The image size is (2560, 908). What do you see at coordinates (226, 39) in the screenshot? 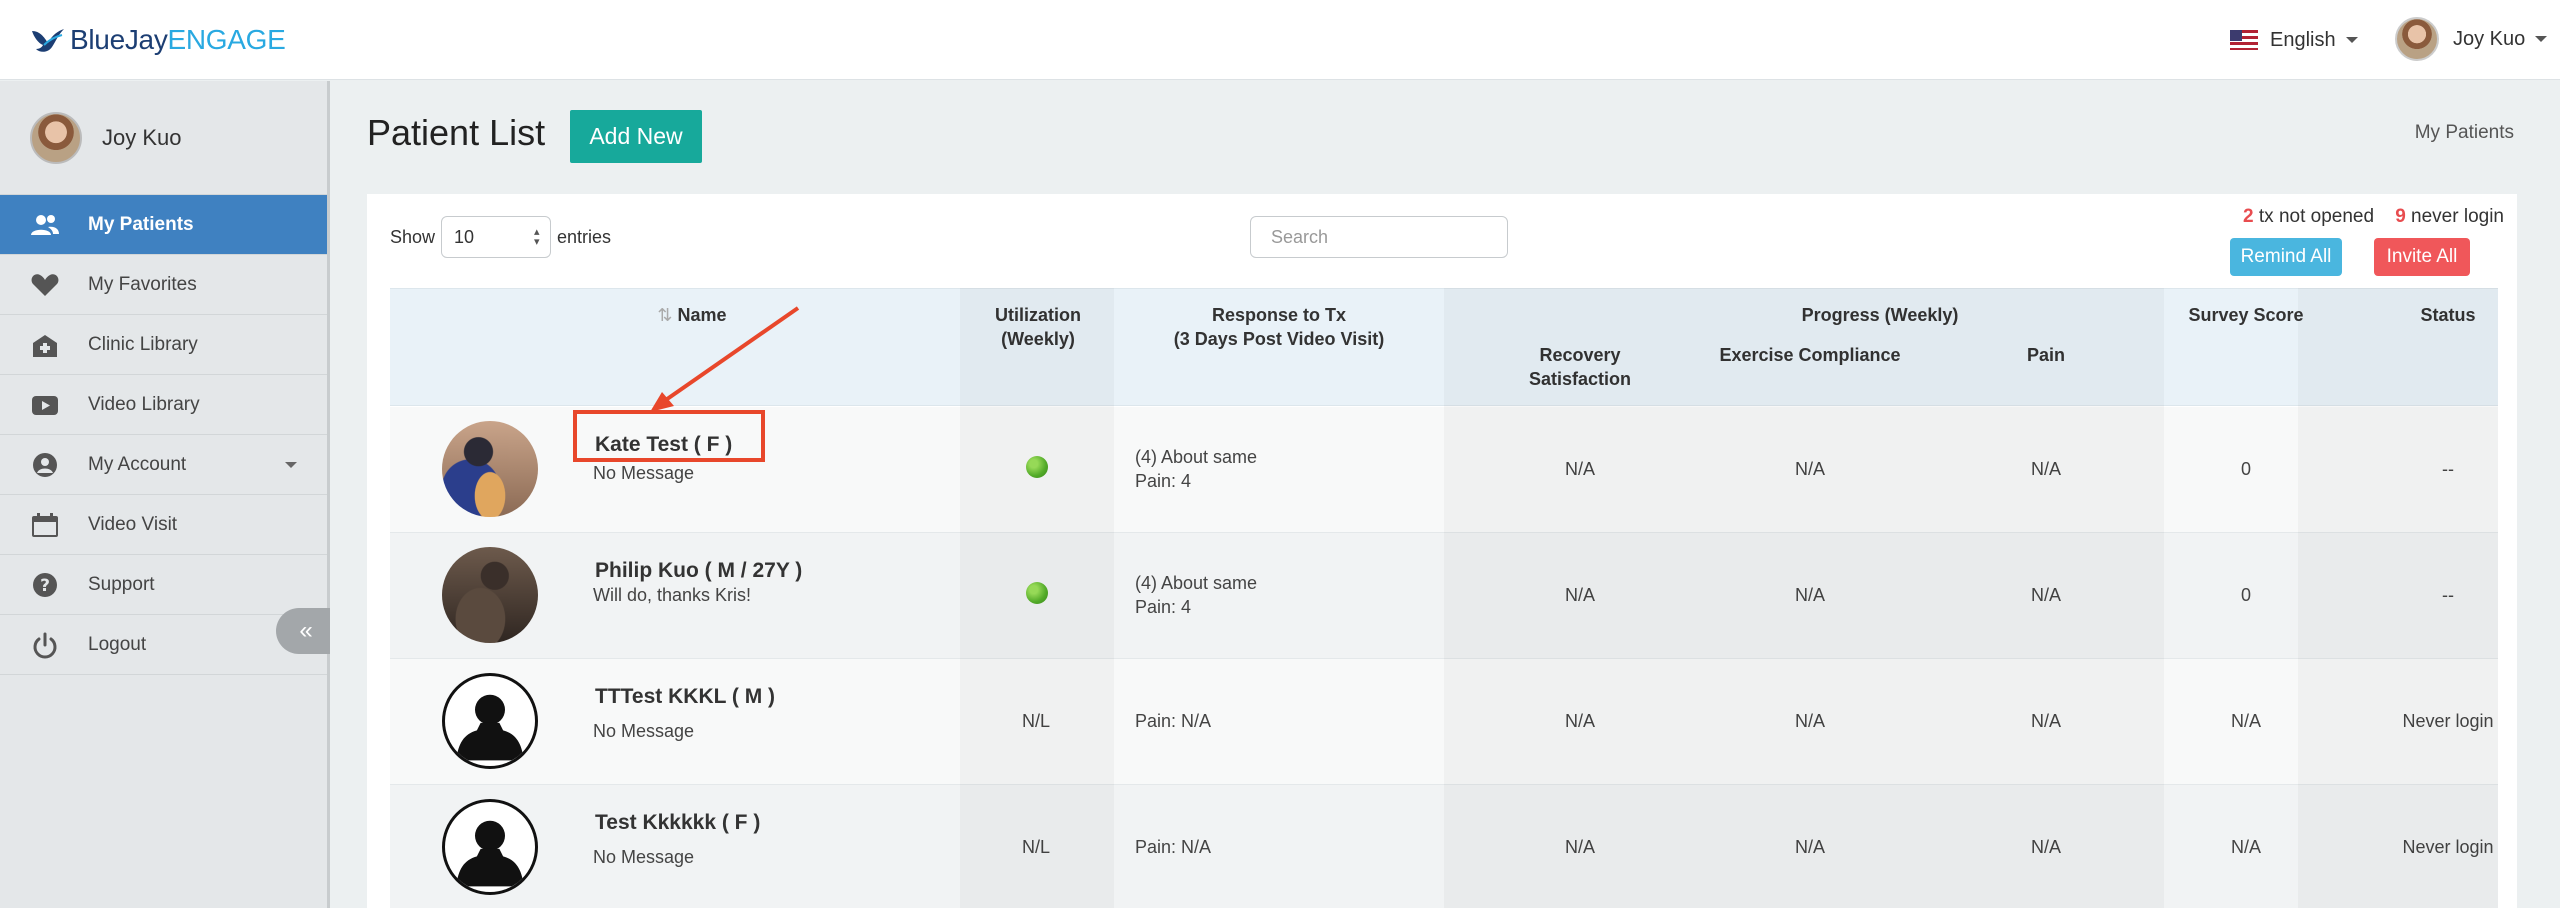
I see `brand-name-part2: ENGAGE` at bounding box center [226, 39].